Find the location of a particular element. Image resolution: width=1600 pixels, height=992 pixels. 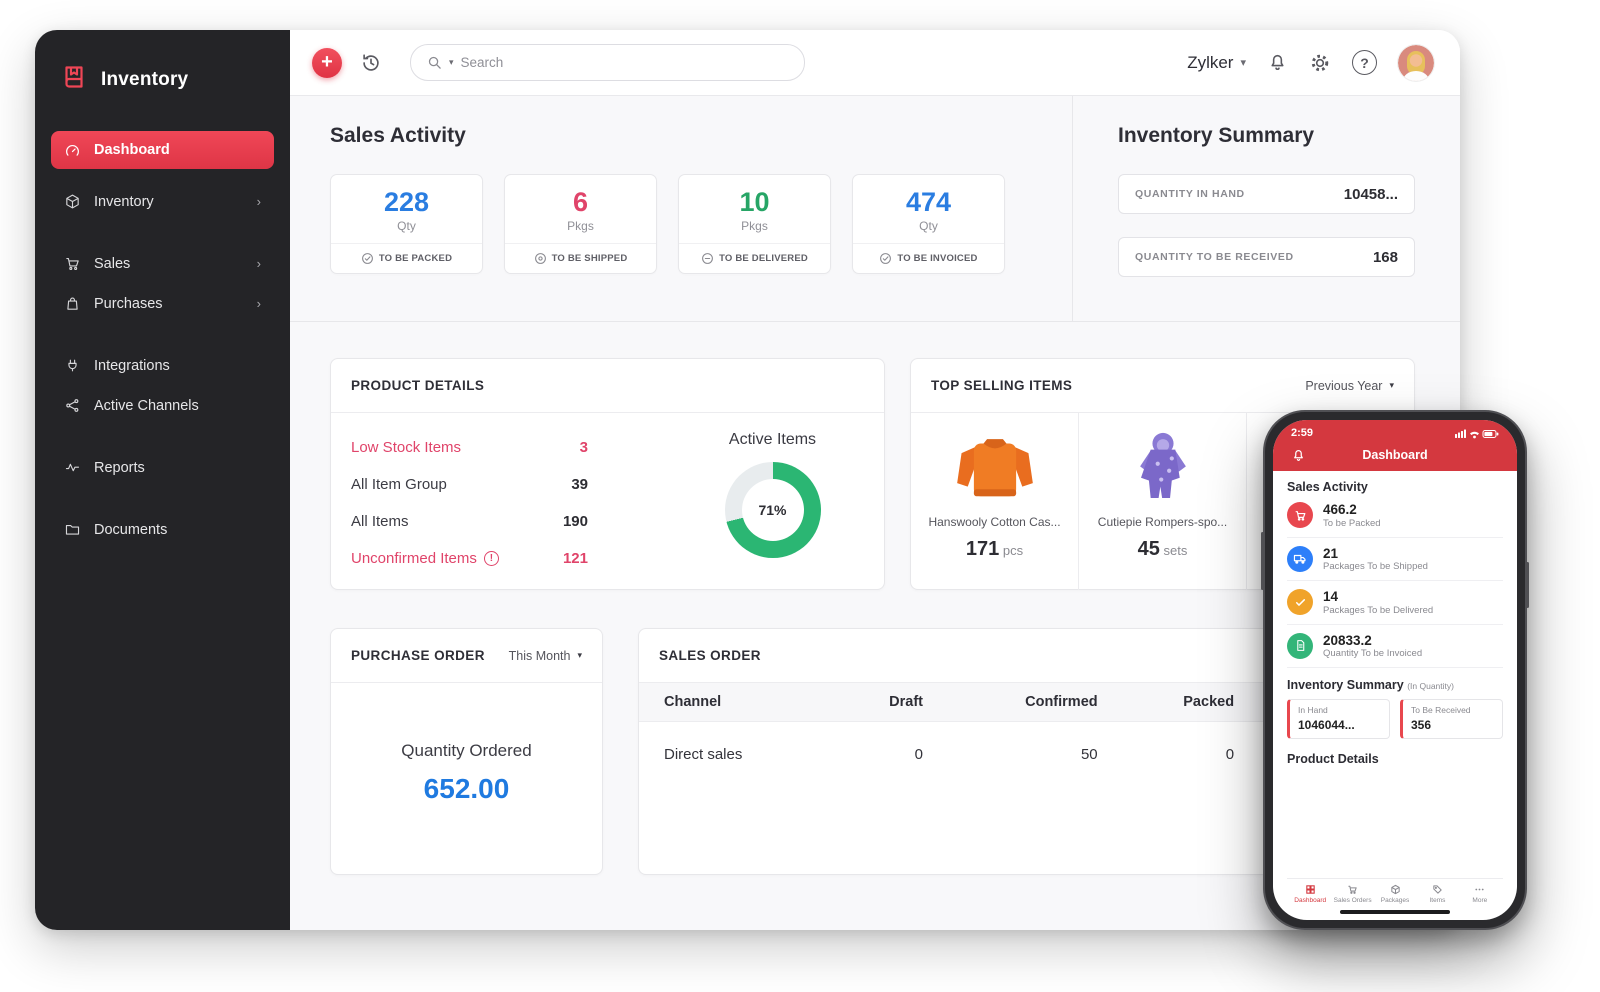

metric-unit: Pkgs is located at coordinates (754, 226).